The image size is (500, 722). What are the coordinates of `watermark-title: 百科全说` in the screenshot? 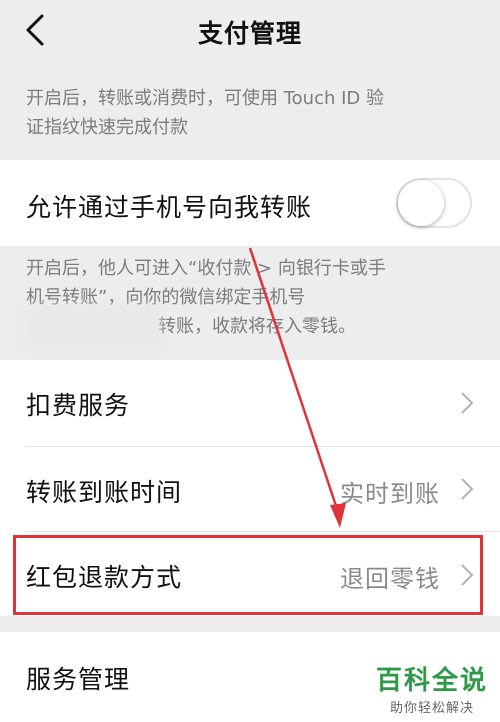 It's located at (431, 681).